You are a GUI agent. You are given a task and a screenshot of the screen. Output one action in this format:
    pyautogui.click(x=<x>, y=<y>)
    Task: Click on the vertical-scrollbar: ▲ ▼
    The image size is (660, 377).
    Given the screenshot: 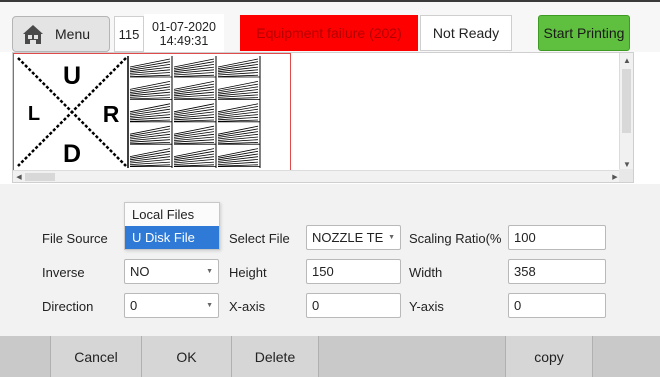 What is the action you would take?
    pyautogui.click(x=626, y=112)
    